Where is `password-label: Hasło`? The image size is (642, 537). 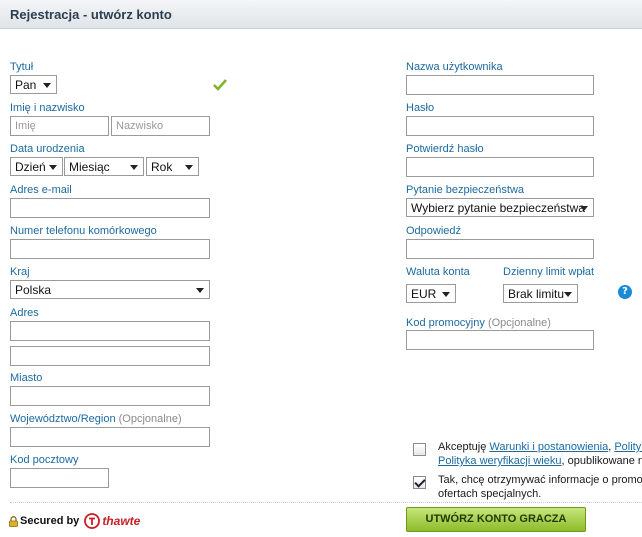
password-label: Hasło is located at coordinates (420, 108).